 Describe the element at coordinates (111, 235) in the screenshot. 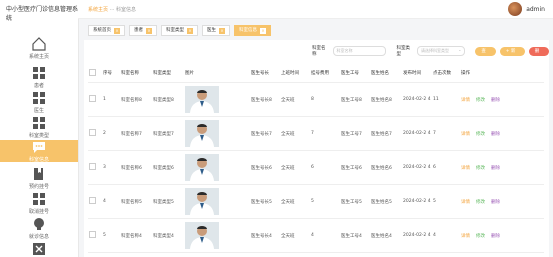

I see `cell-index: 5` at that location.